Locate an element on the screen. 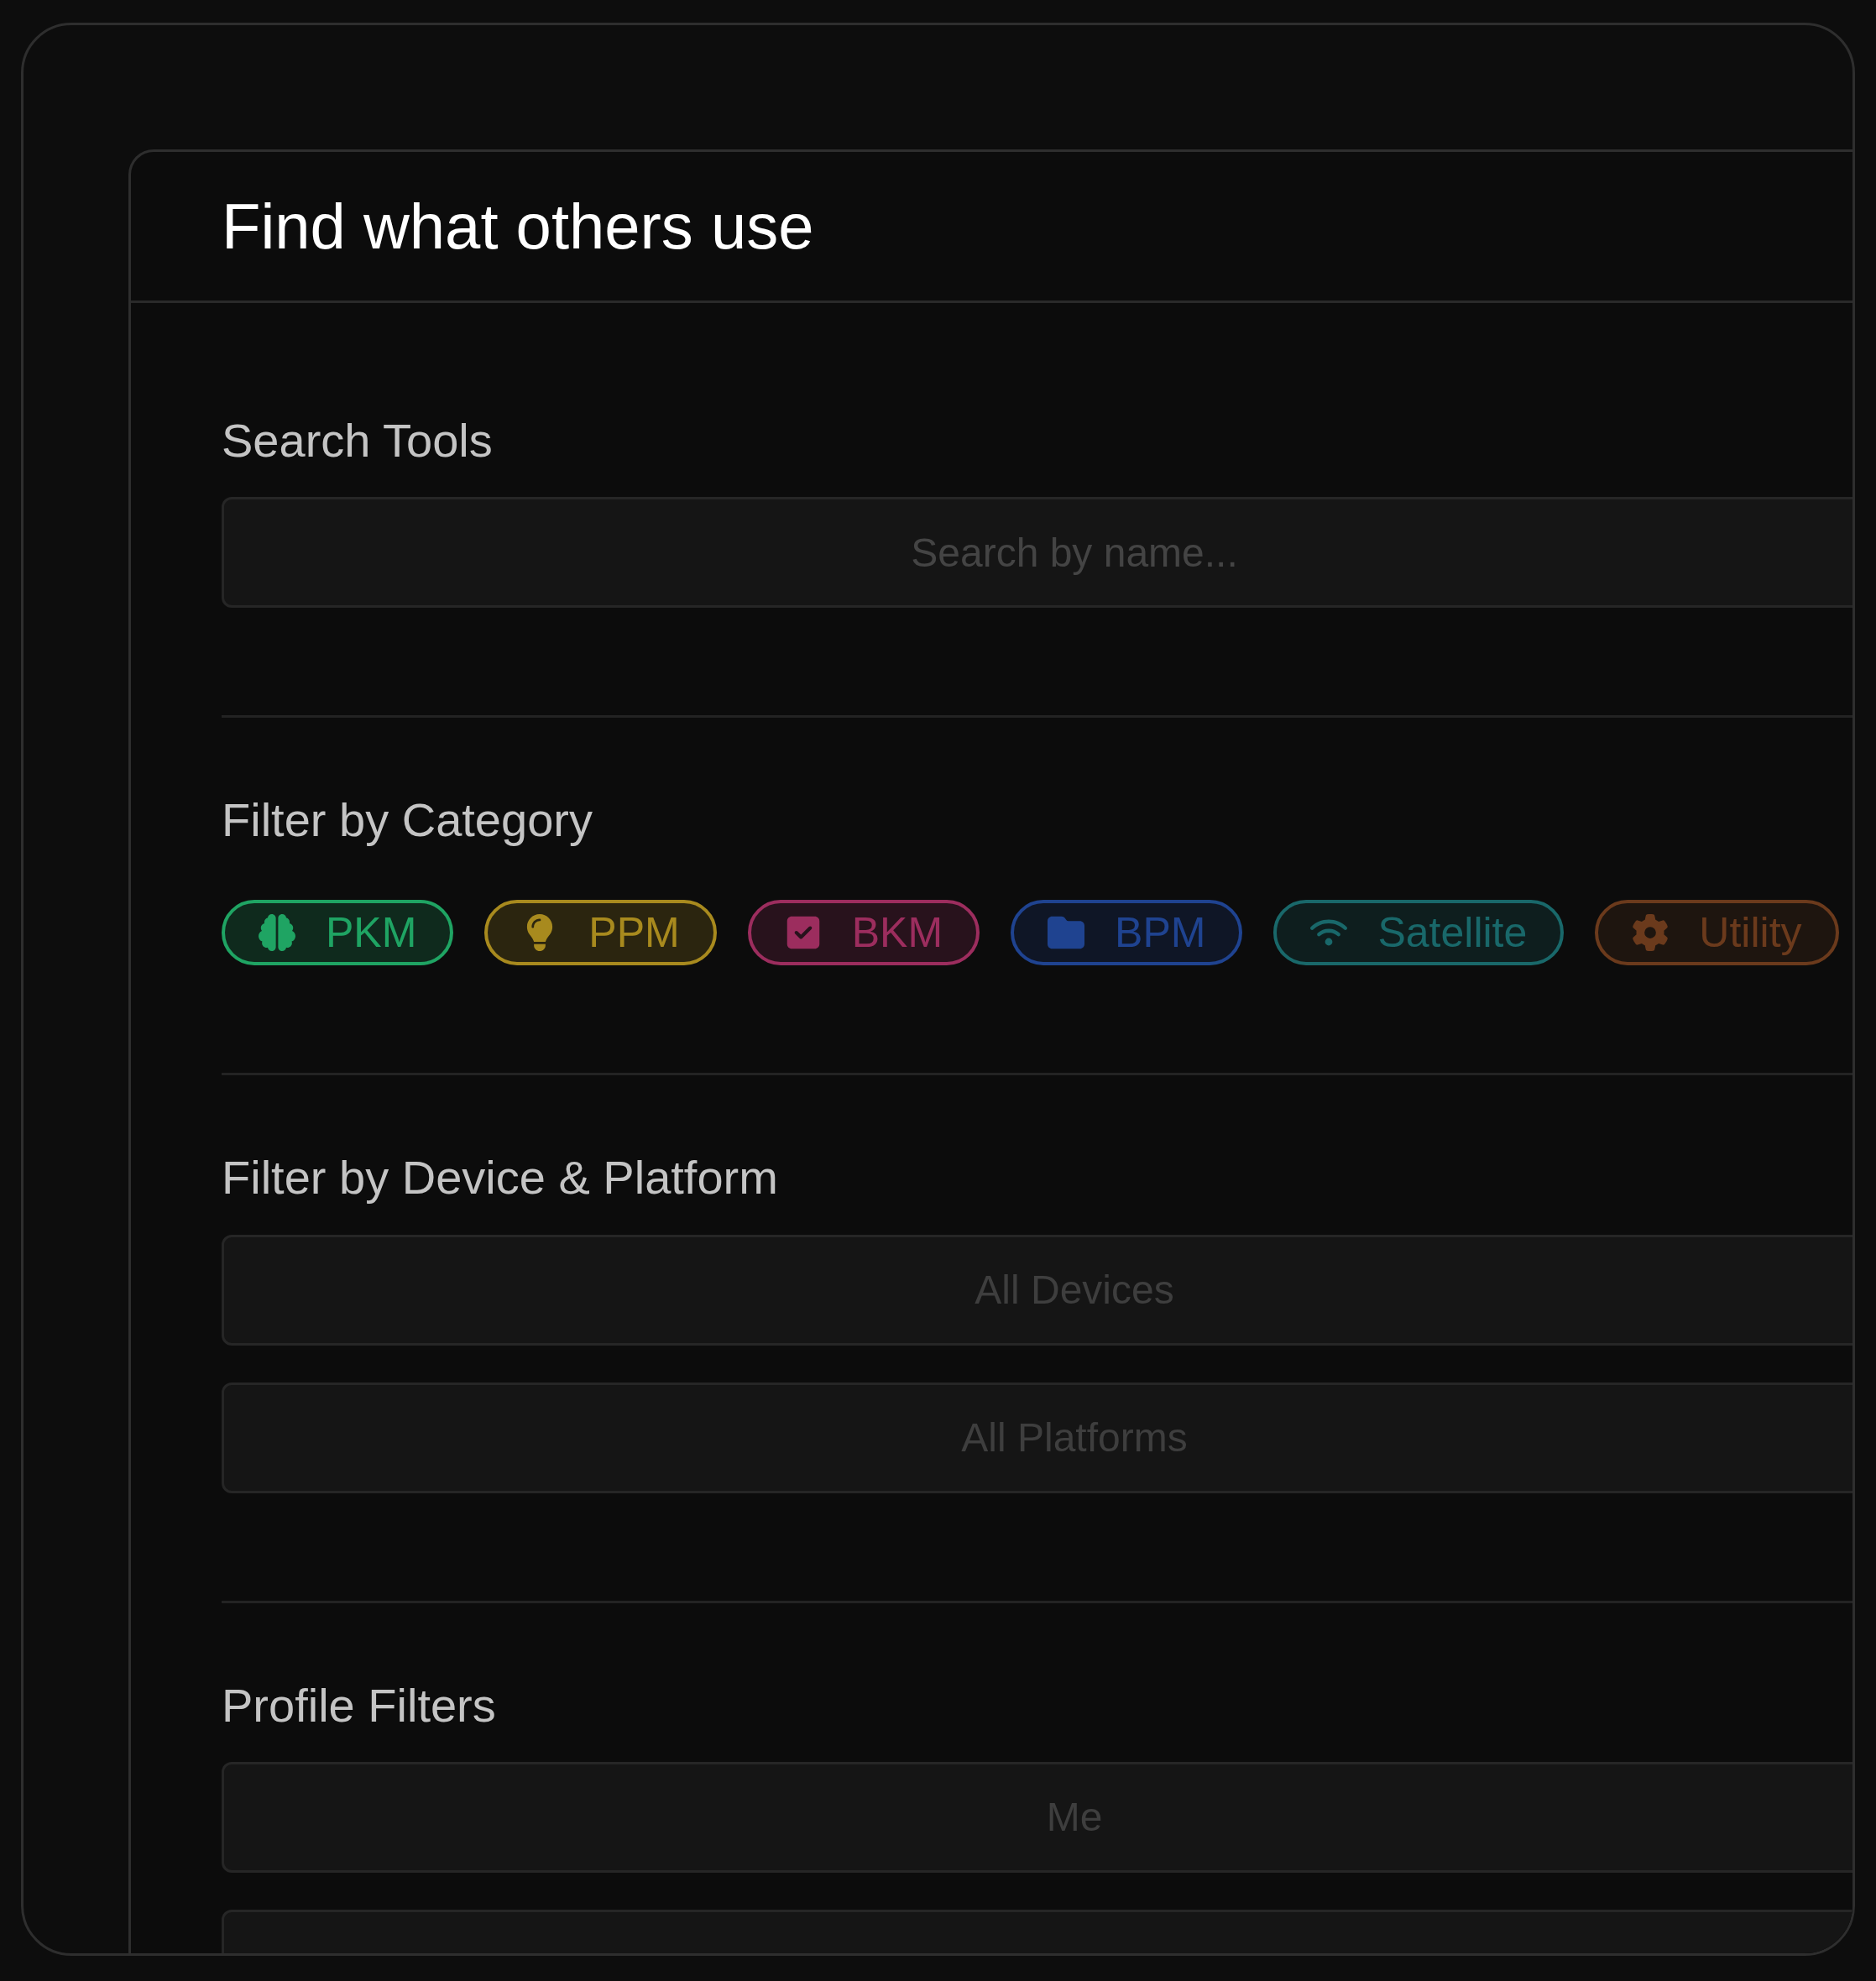  section-label: Filter by Device & Platform is located at coordinates (500, 1178).